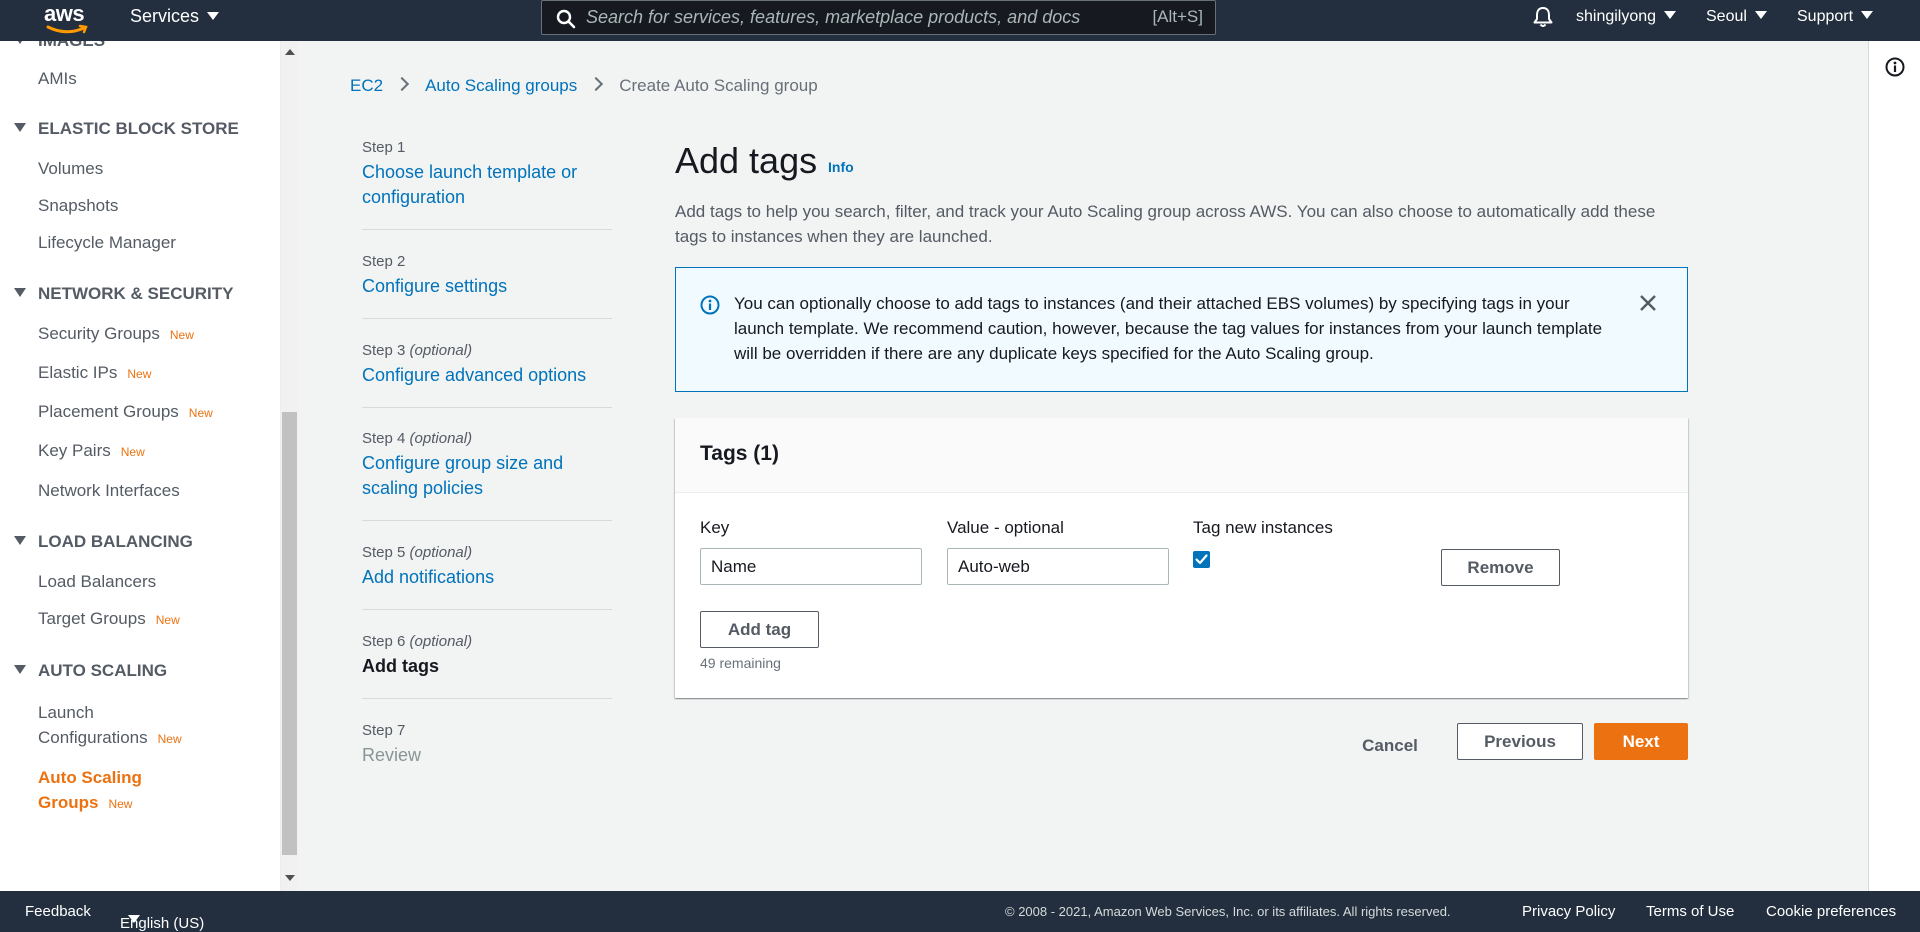 Image resolution: width=1920 pixels, height=932 pixels. I want to click on step-label: Step 1, so click(384, 147).